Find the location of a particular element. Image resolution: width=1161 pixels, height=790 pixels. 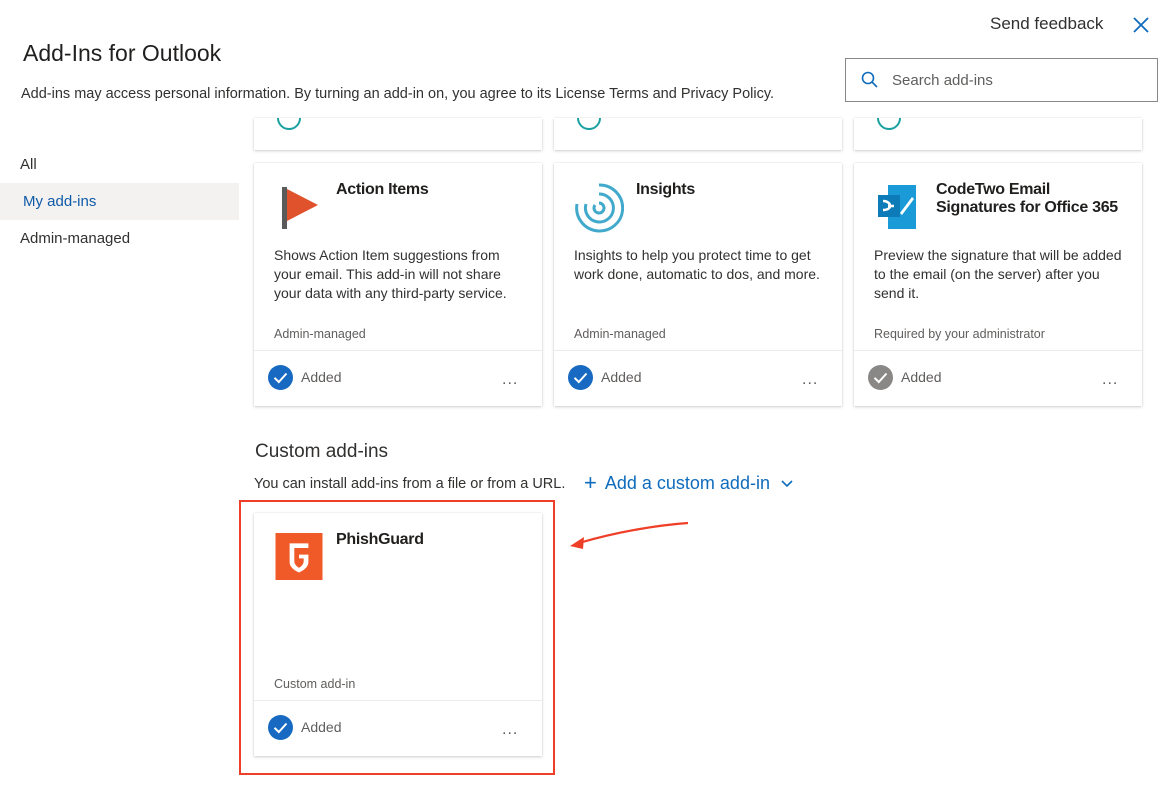

annotation-arrow is located at coordinates (629, 535).